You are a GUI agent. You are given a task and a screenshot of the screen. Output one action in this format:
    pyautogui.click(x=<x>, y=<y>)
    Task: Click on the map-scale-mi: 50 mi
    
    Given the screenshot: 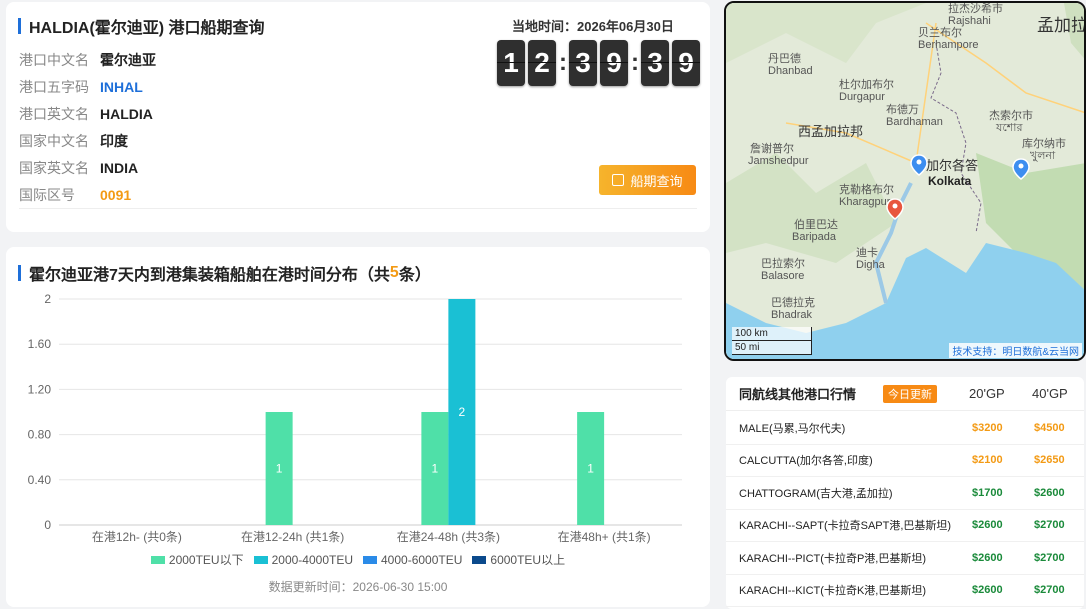 What is the action you would take?
    pyautogui.click(x=772, y=348)
    